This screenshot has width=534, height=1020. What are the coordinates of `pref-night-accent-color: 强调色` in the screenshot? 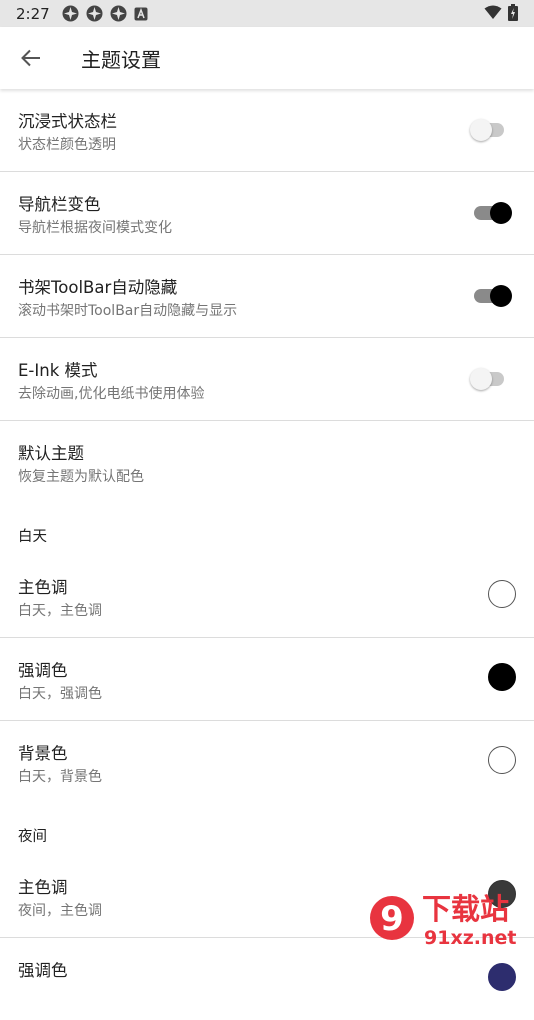 It's located at (267, 979).